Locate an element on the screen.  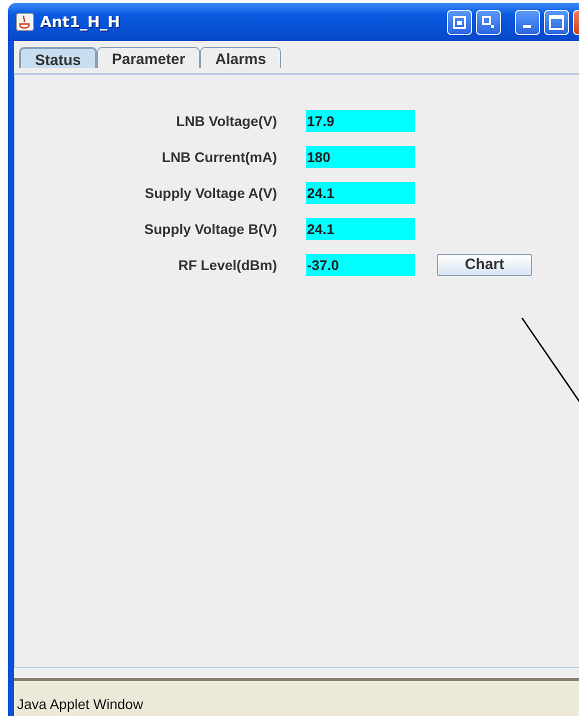
tab: Alarms is located at coordinates (241, 57).